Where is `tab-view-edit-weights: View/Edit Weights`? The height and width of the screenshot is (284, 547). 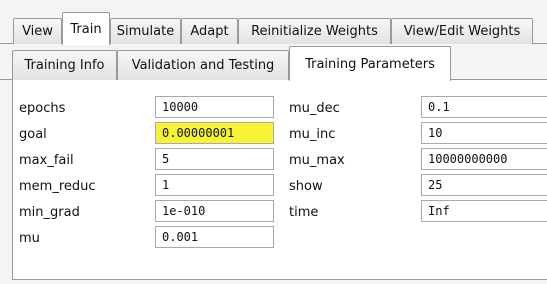
tab-view-edit-weights: View/Edit Weights is located at coordinates (462, 31).